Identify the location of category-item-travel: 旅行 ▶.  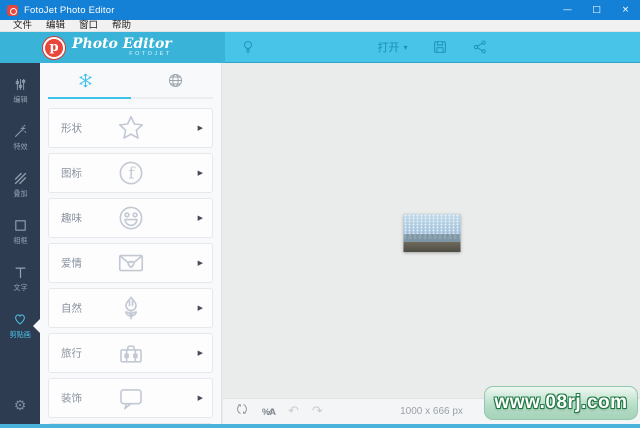
(130, 353).